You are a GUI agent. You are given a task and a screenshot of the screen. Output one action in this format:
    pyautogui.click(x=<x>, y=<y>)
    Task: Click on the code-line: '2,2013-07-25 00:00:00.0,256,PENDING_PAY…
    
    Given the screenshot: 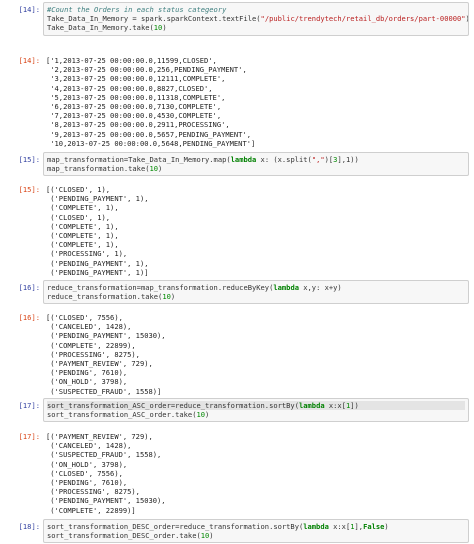 What is the action you would take?
    pyautogui.click(x=146, y=70)
    